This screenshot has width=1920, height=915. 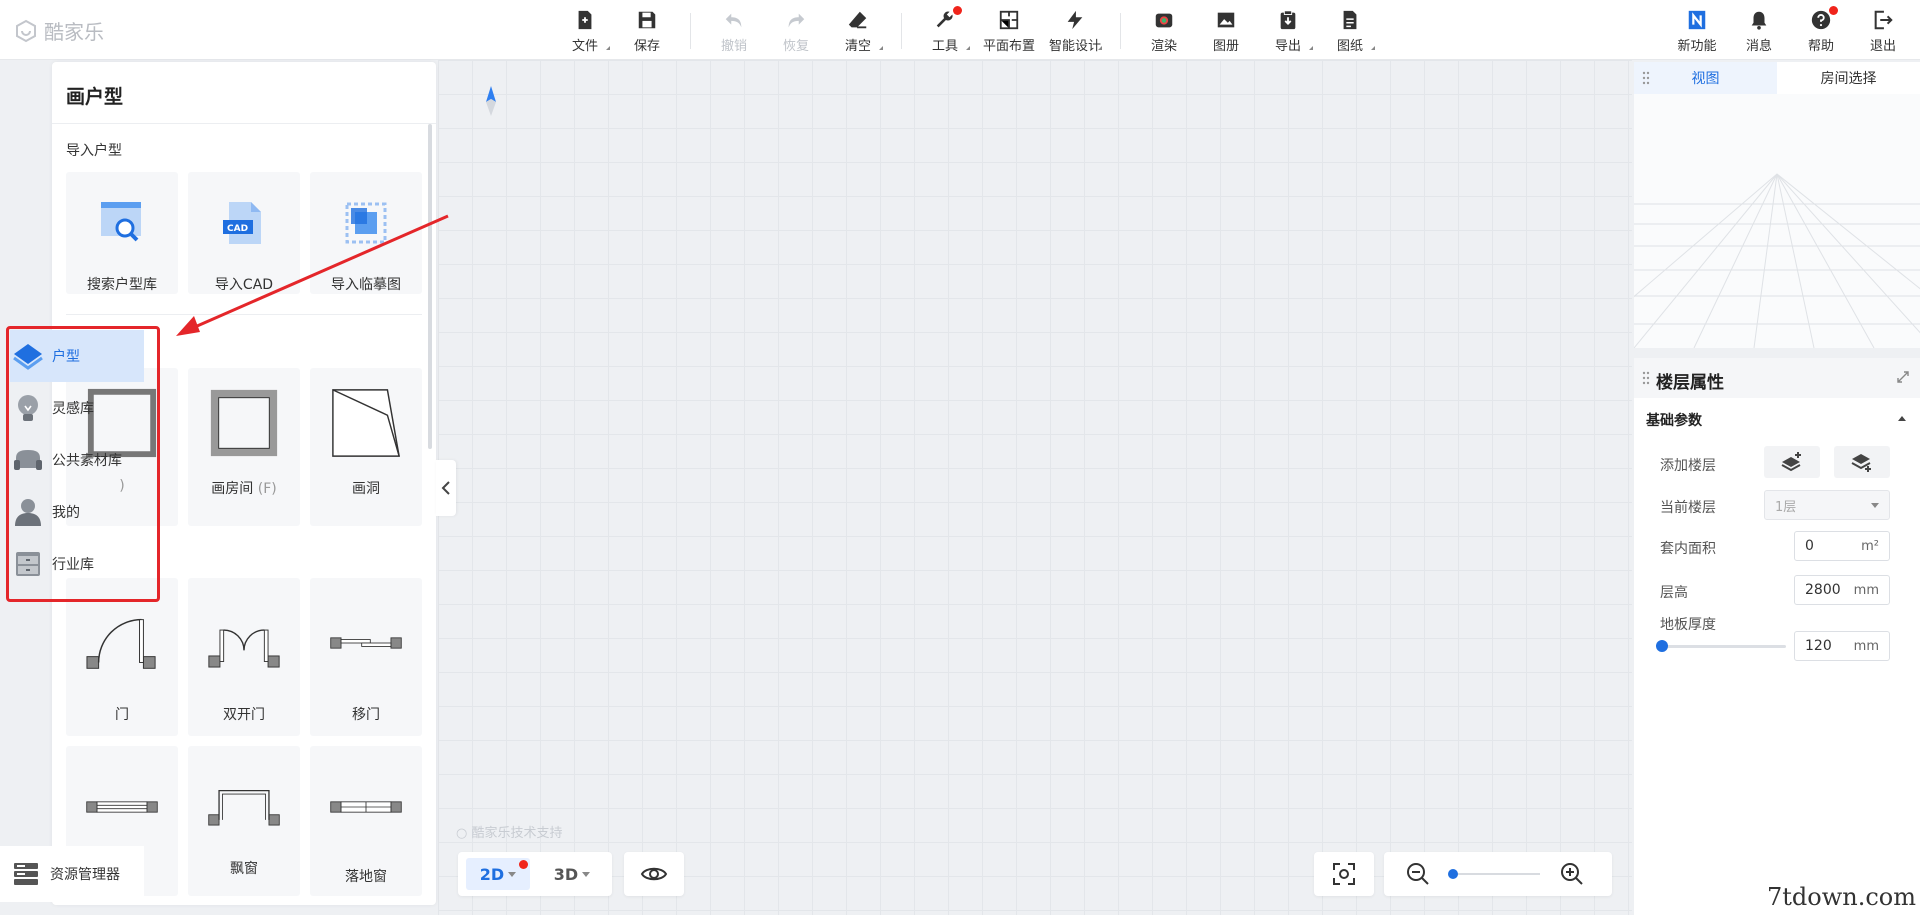 I want to click on help-button: 帮助, so click(x=1821, y=31).